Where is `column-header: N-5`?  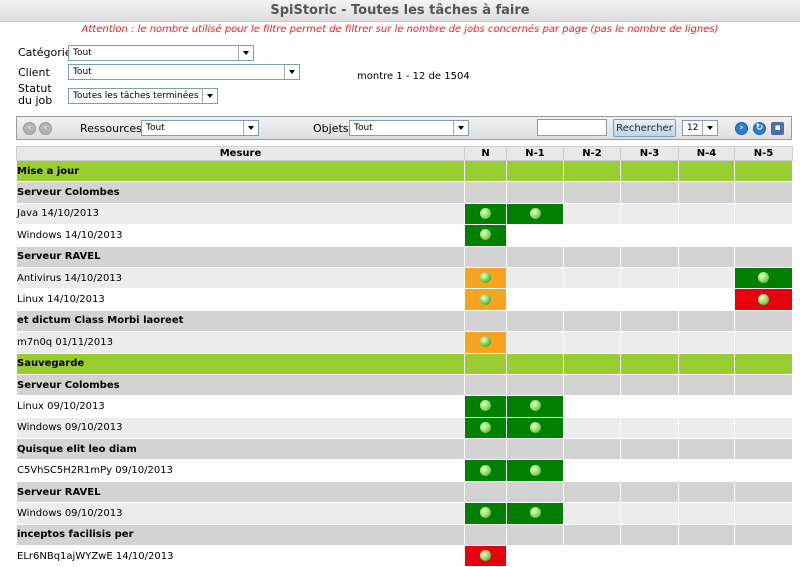
column-header: N-5 is located at coordinates (763, 153).